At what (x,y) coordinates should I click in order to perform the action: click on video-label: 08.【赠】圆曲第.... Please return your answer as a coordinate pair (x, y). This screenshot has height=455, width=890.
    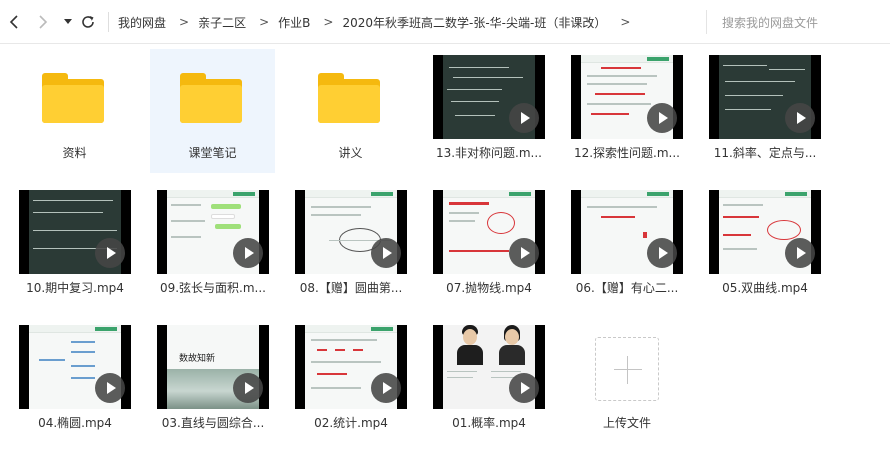
    Looking at the image, I should click on (351, 288).